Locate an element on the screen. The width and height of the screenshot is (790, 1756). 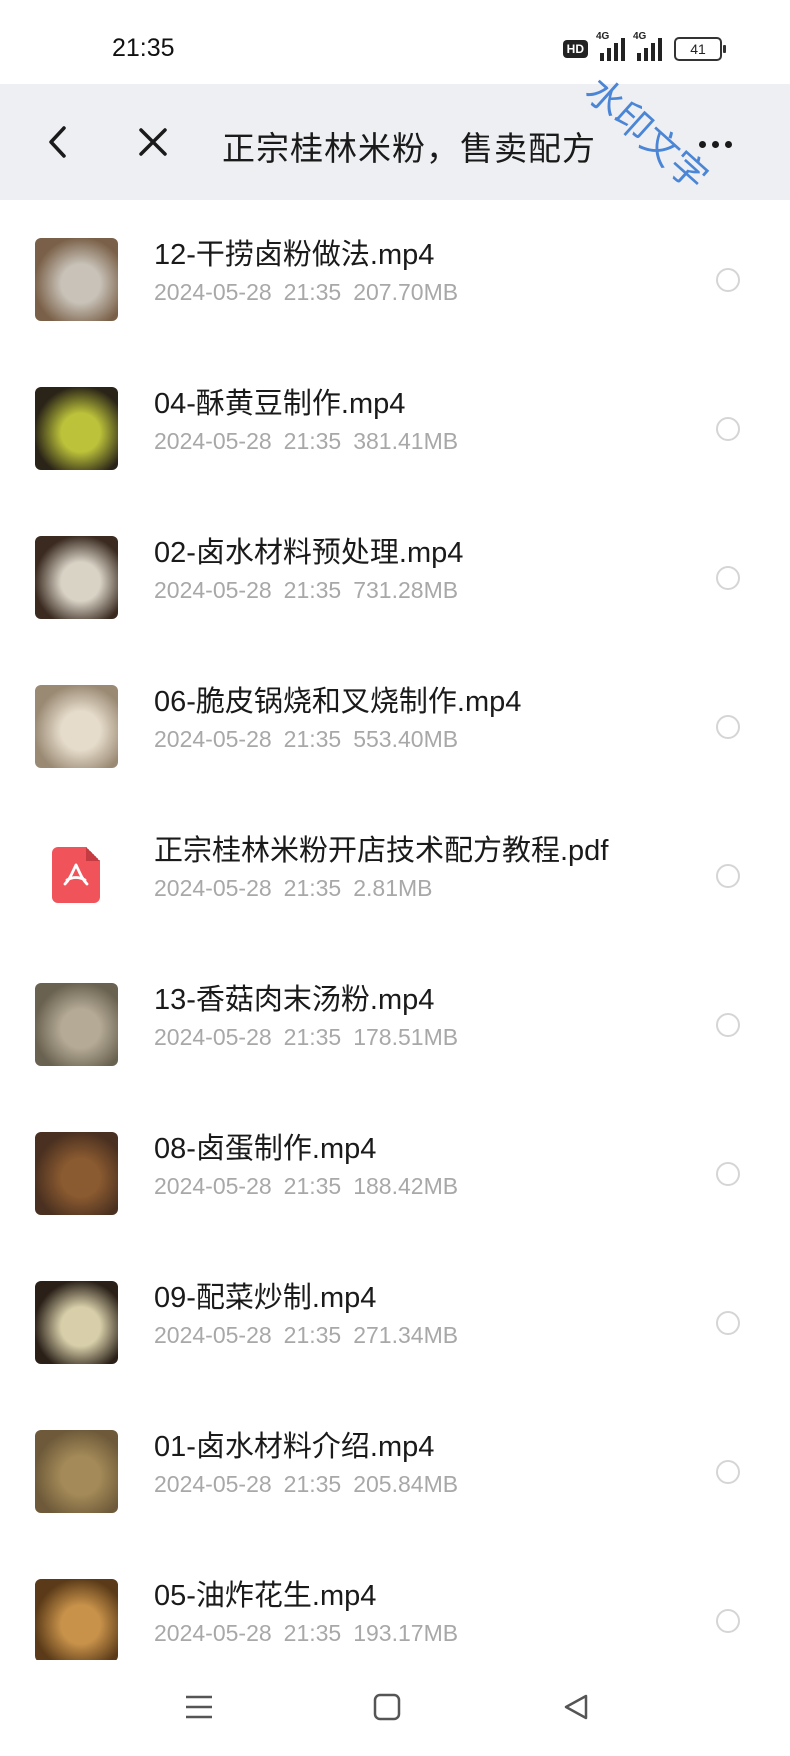
file-size: 178.51MB is located at coordinates (406, 1037).